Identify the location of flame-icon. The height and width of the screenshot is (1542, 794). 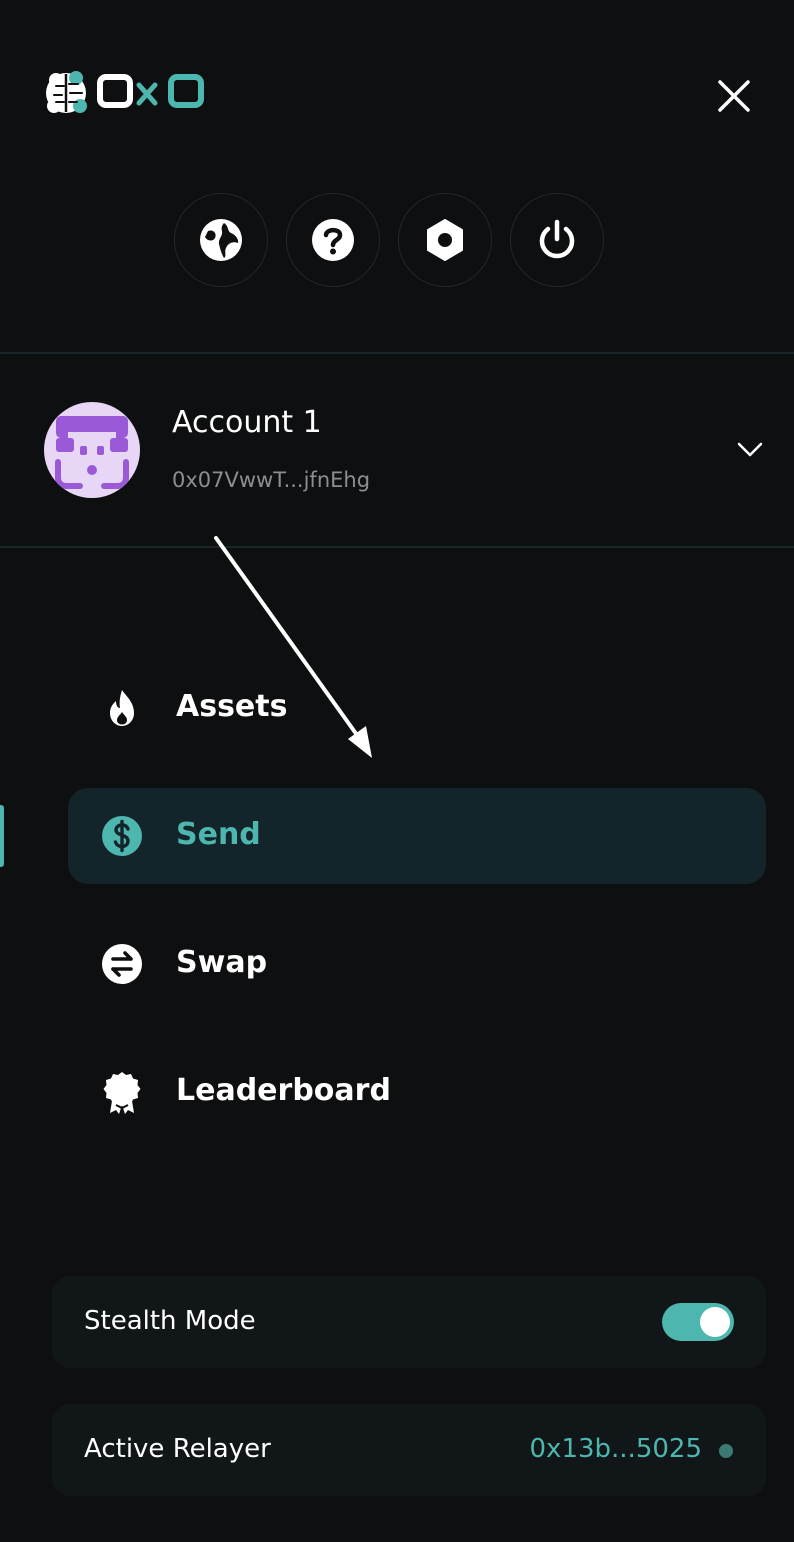
(122, 708).